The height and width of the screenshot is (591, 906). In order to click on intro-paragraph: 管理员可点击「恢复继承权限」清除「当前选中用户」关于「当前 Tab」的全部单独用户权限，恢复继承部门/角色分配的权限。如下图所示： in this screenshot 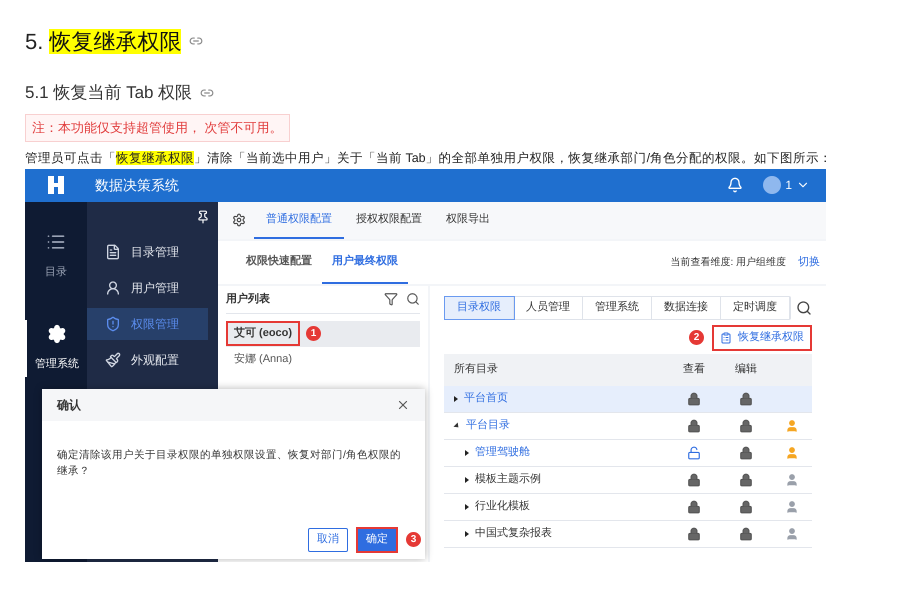, I will do `click(429, 158)`.